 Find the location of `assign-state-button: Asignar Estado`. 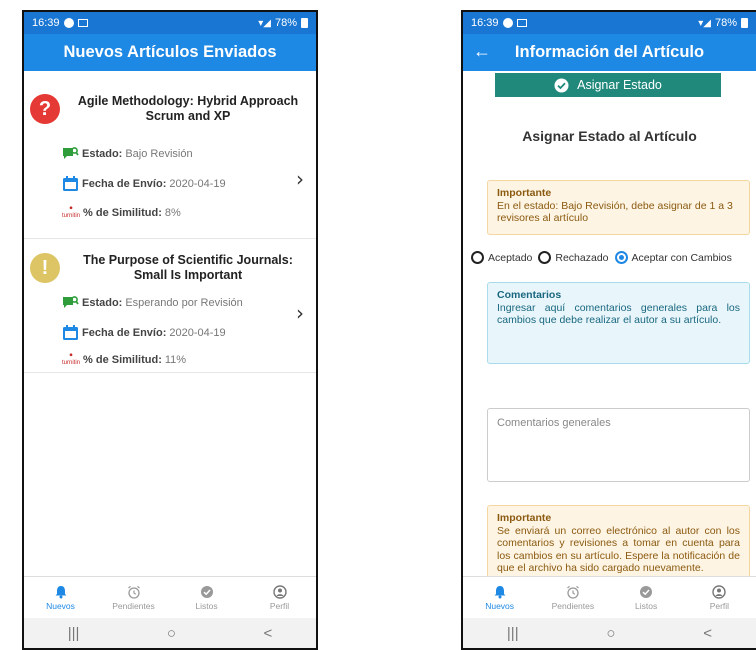

assign-state-button: Asignar Estado is located at coordinates (608, 85).